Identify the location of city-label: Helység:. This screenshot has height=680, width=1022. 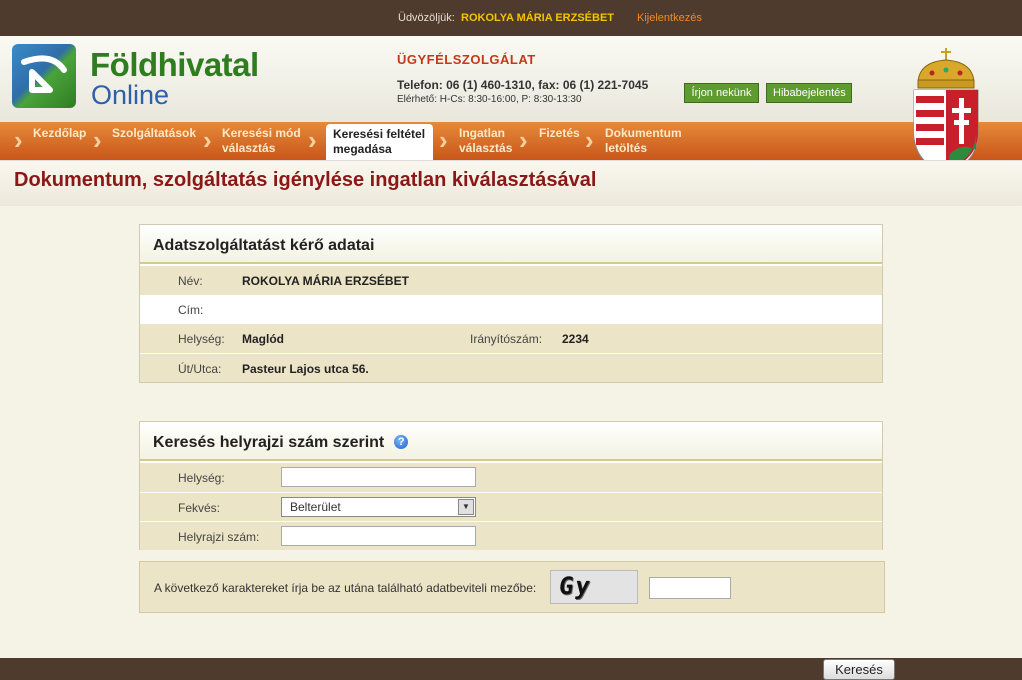
(201, 339).